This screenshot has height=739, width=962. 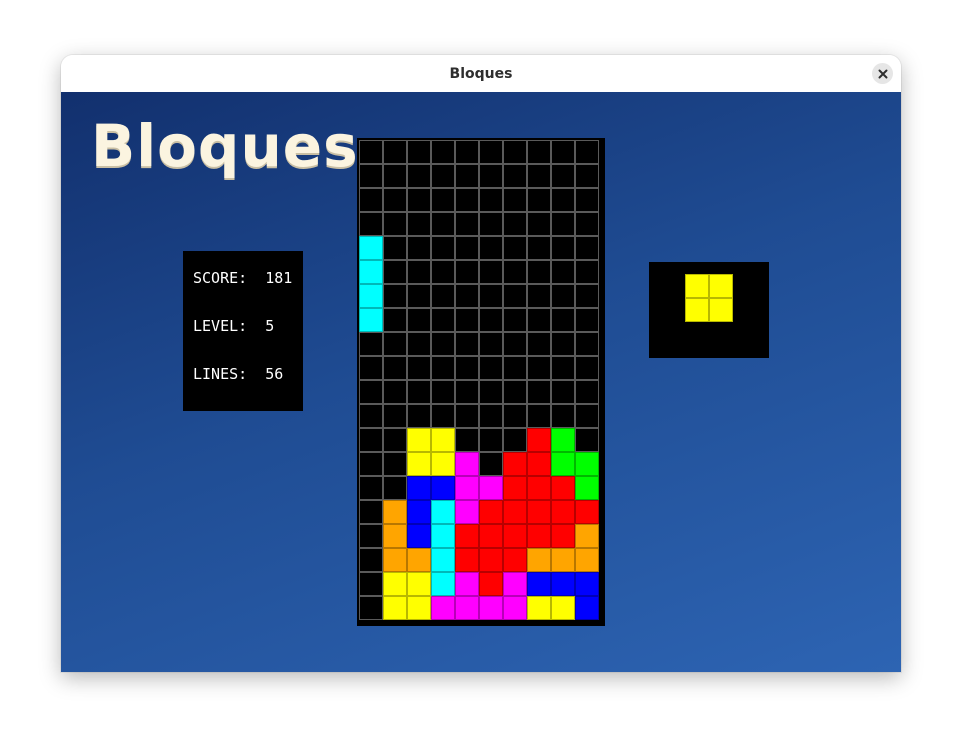 I want to click on close-icon, so click(x=882, y=73).